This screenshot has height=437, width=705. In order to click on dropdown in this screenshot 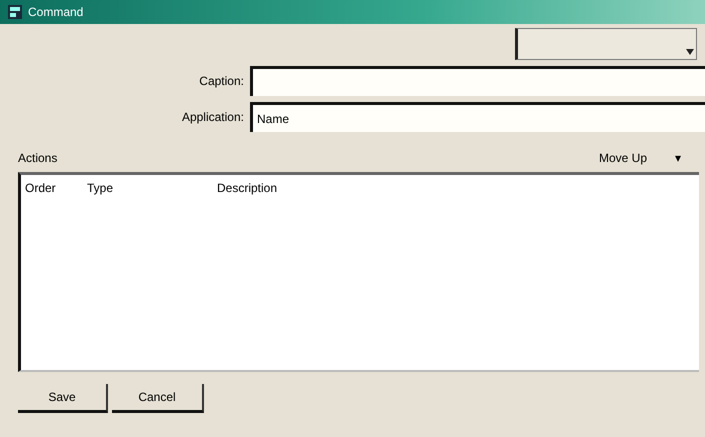, I will do `click(606, 44)`.